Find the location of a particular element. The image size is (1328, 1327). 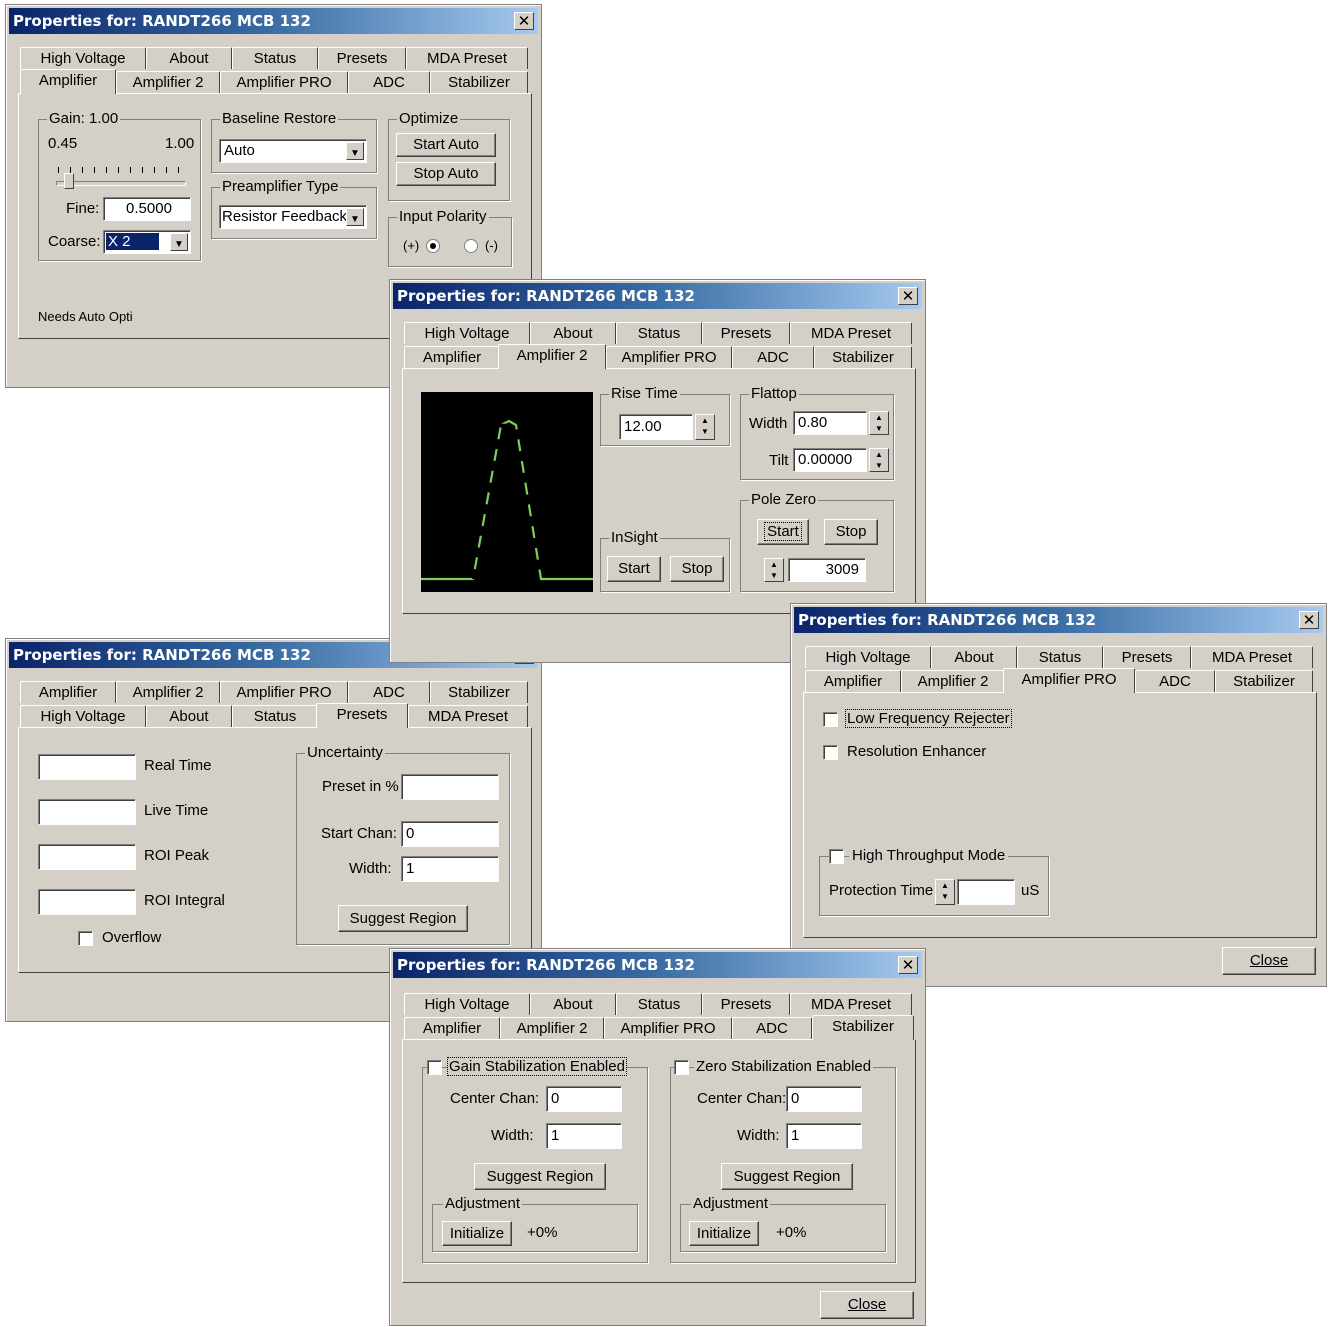

high-throughput-mode-checkbox is located at coordinates (836, 856).